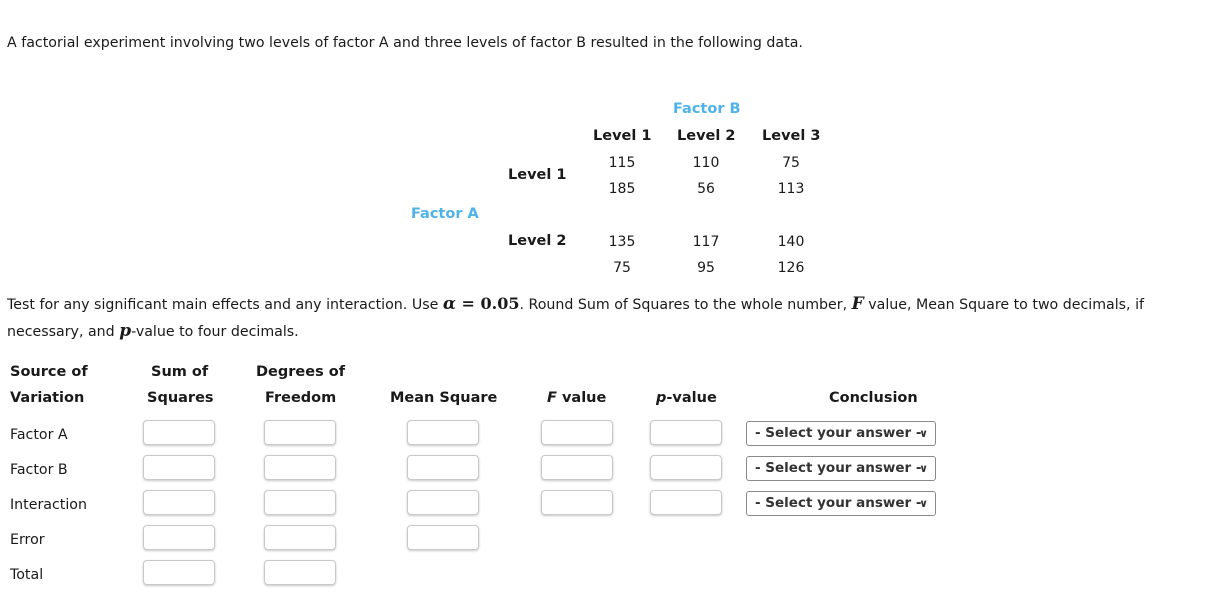 The height and width of the screenshot is (611, 1224). I want to click on cell: 117, so click(706, 242).